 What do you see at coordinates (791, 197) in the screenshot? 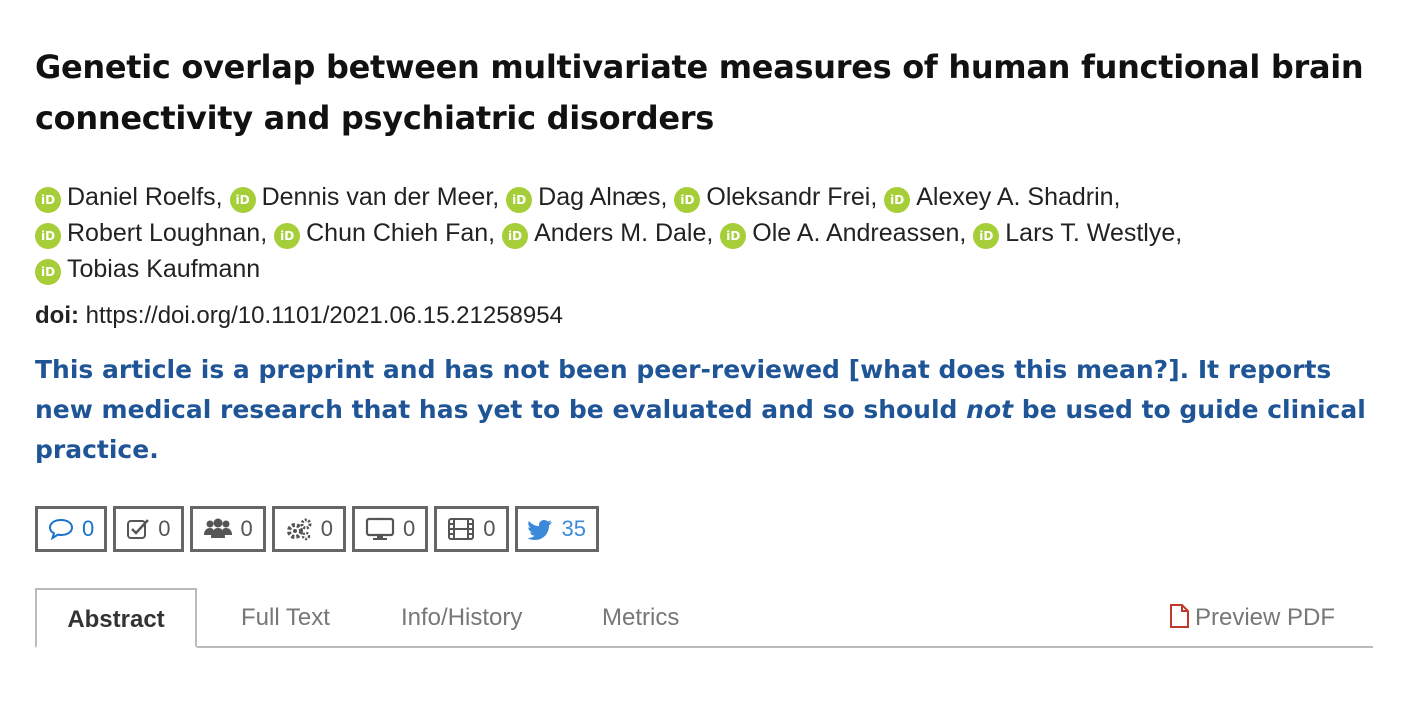
I see `author-name: Oleksandr Frei,` at bounding box center [791, 197].